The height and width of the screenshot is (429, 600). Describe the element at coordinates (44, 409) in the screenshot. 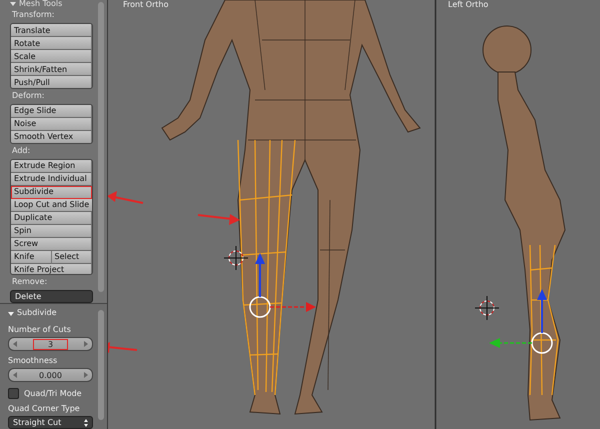

I see `field-label: Quad Corner Type` at that location.